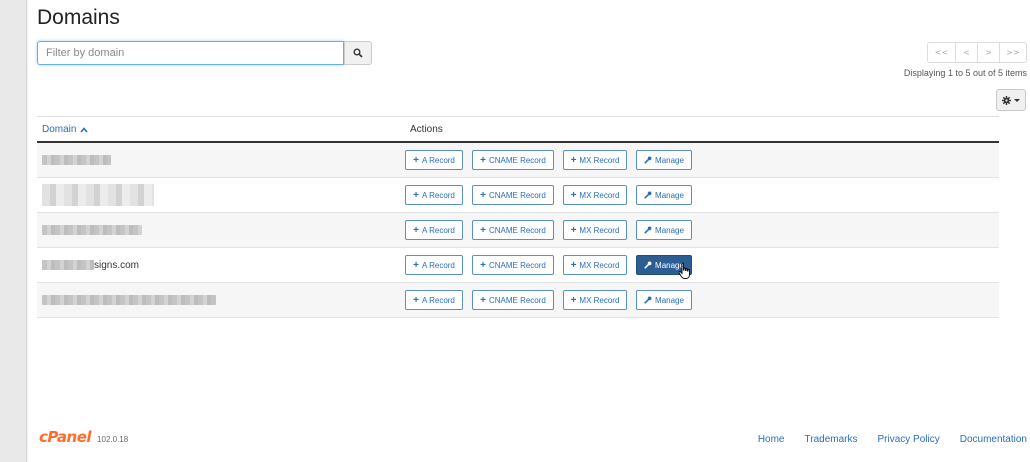  What do you see at coordinates (13, 231) in the screenshot?
I see `left-sidebar-strip` at bounding box center [13, 231].